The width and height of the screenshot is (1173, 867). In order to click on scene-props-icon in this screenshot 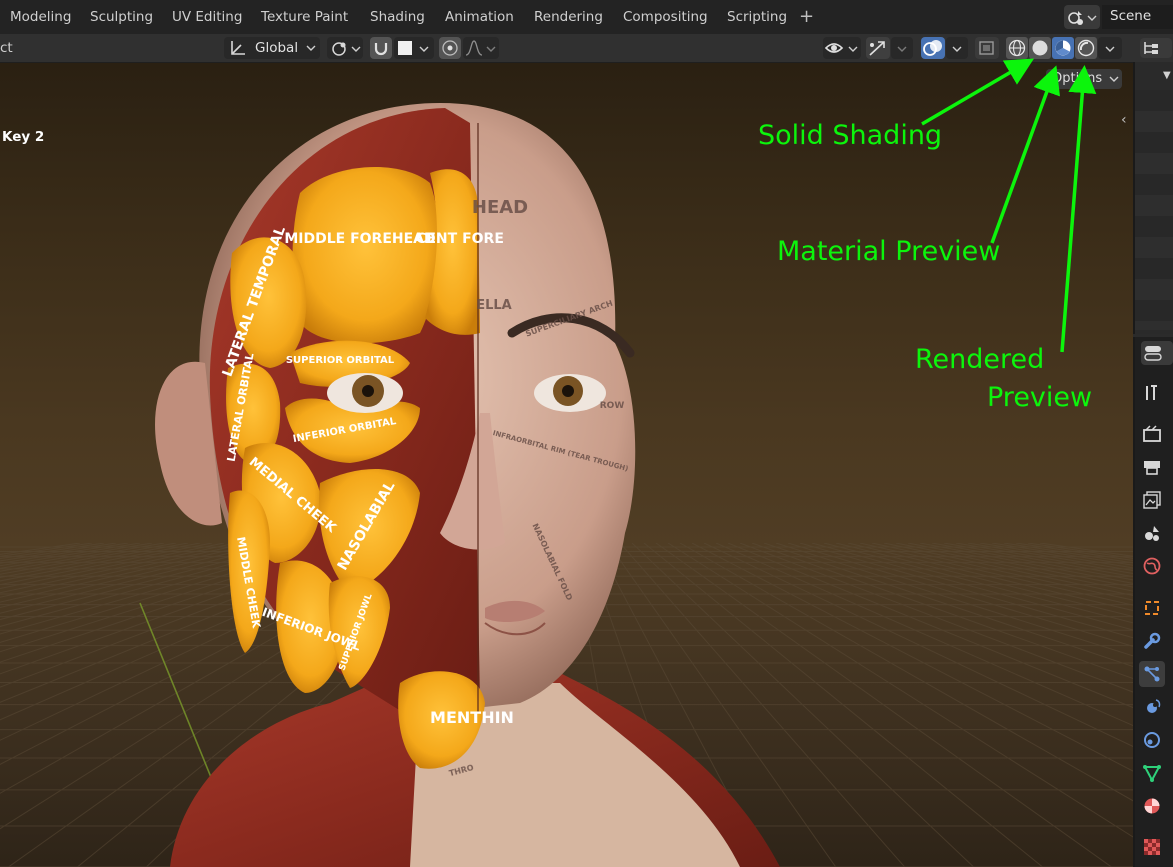, I will do `click(1152, 533)`.